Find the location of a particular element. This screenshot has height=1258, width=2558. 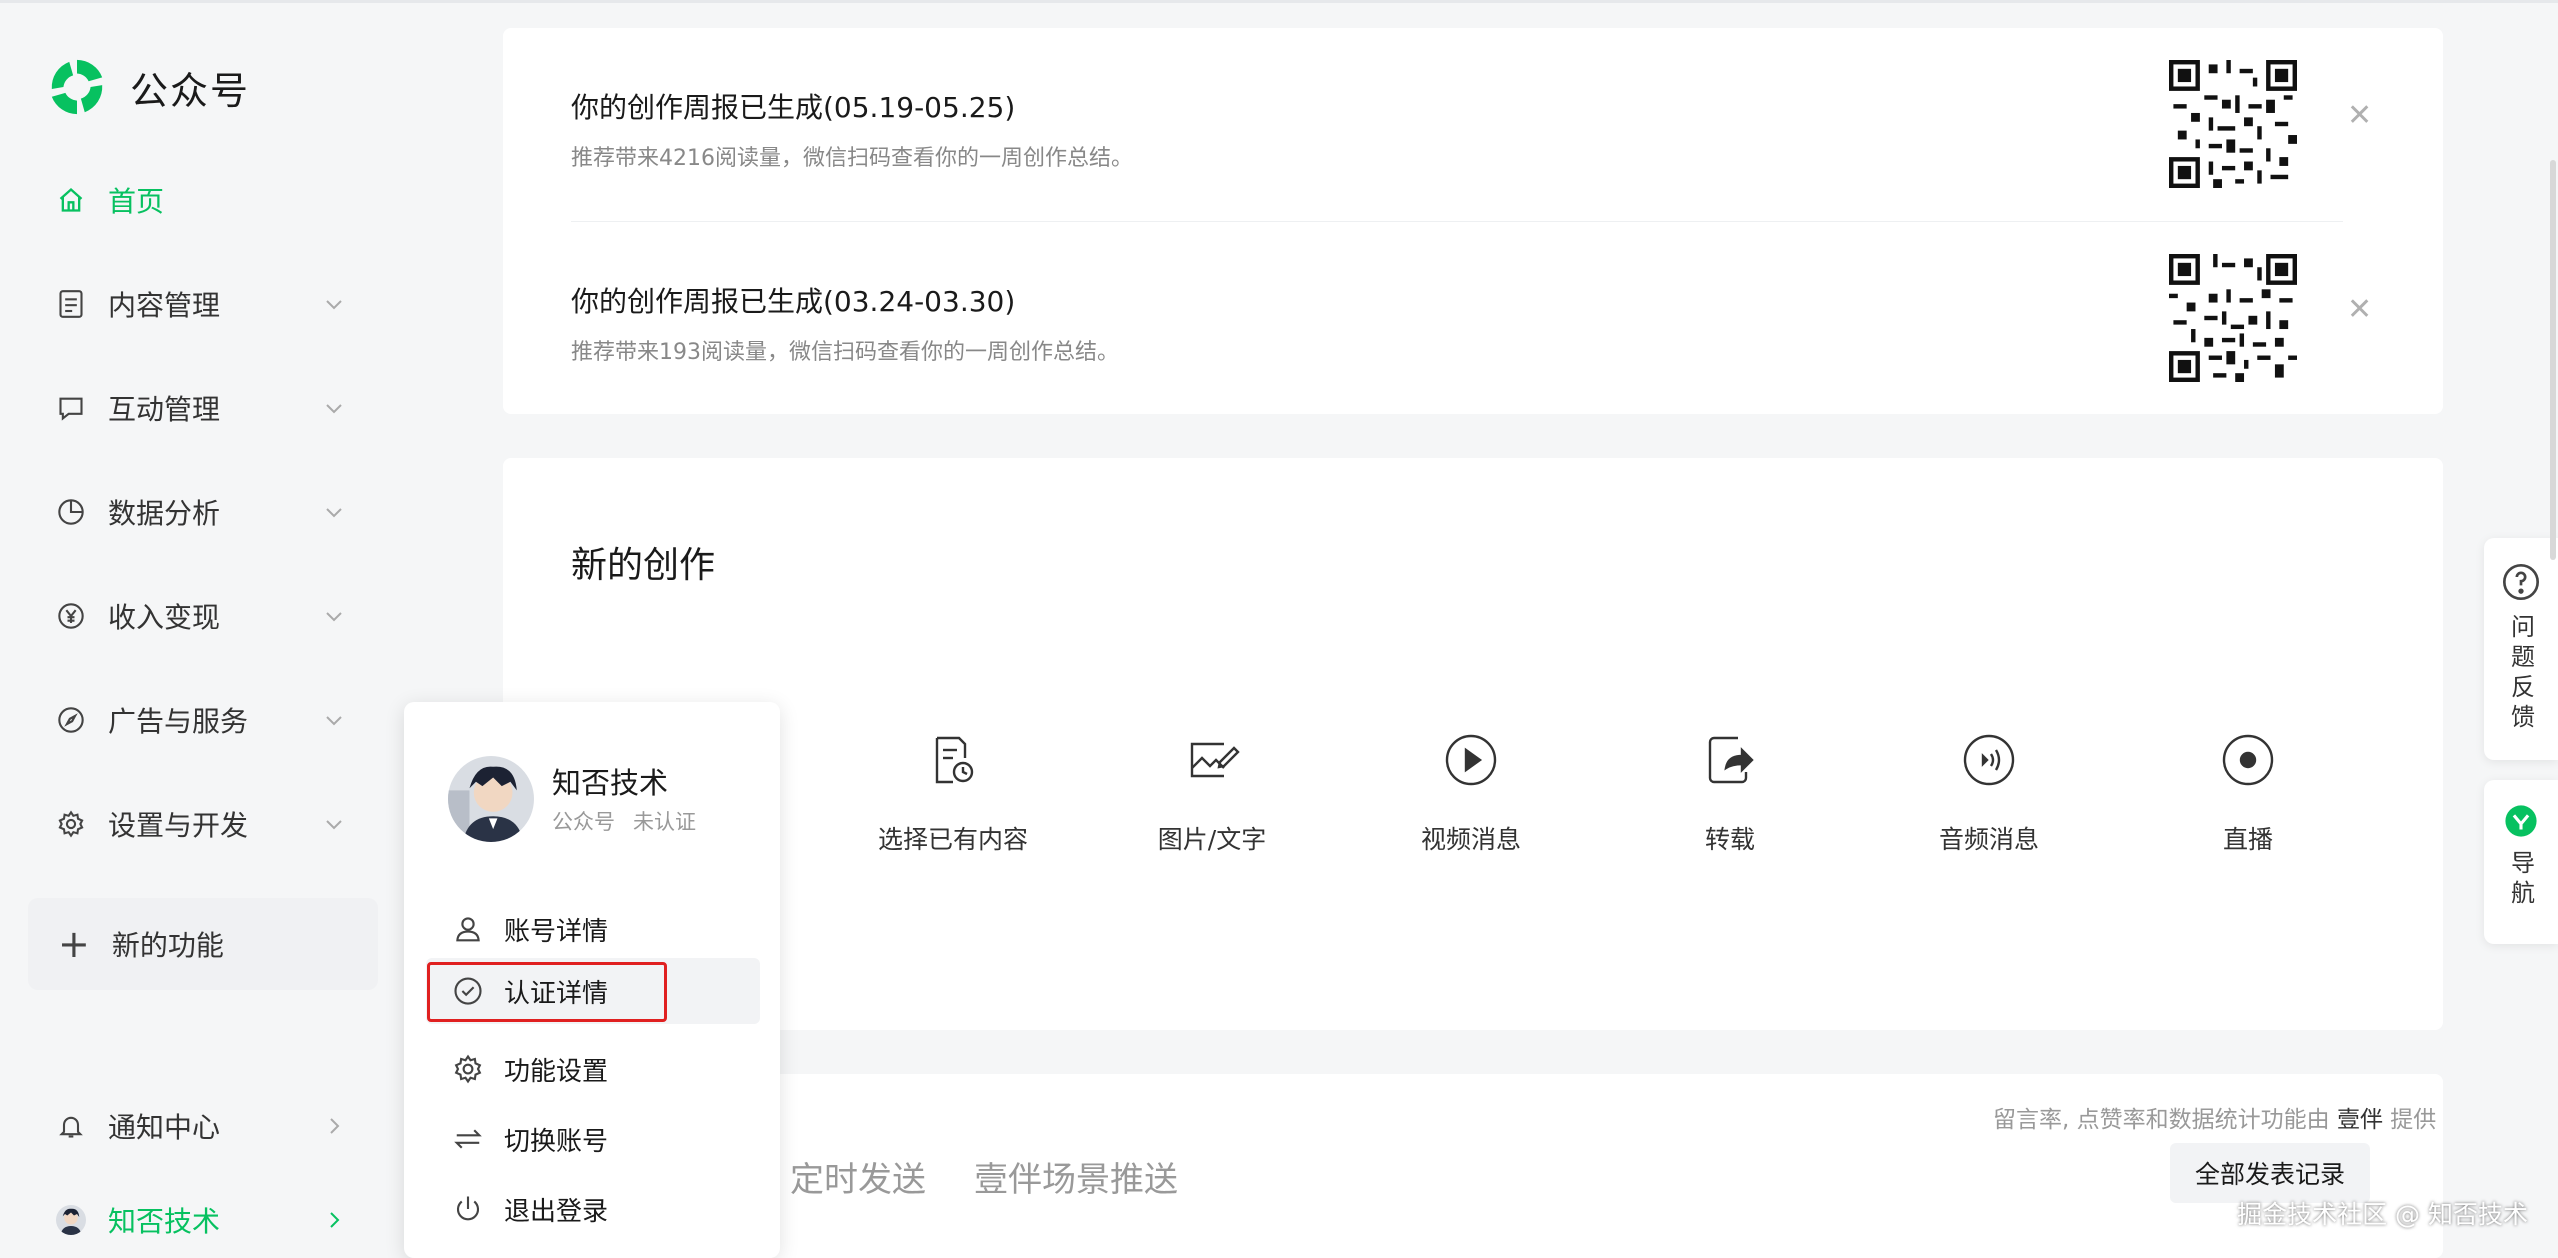

report-title: 你的创作周报已生成(03.24-03.30) is located at coordinates (793, 301).